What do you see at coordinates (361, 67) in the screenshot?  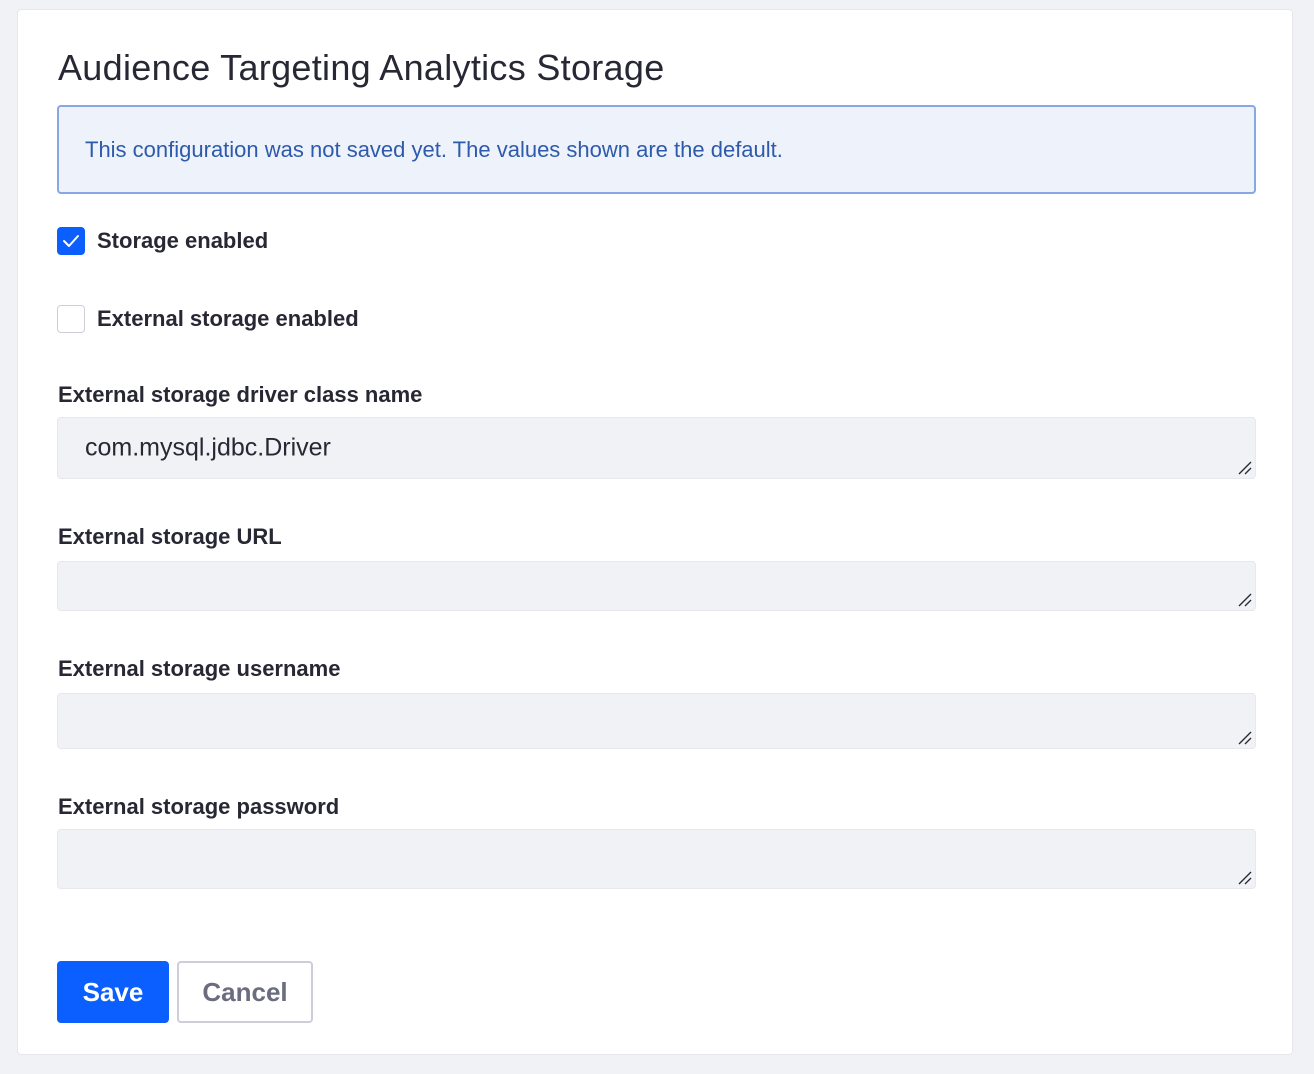 I see `page-title: Audience Targeting Analytics Storage` at bounding box center [361, 67].